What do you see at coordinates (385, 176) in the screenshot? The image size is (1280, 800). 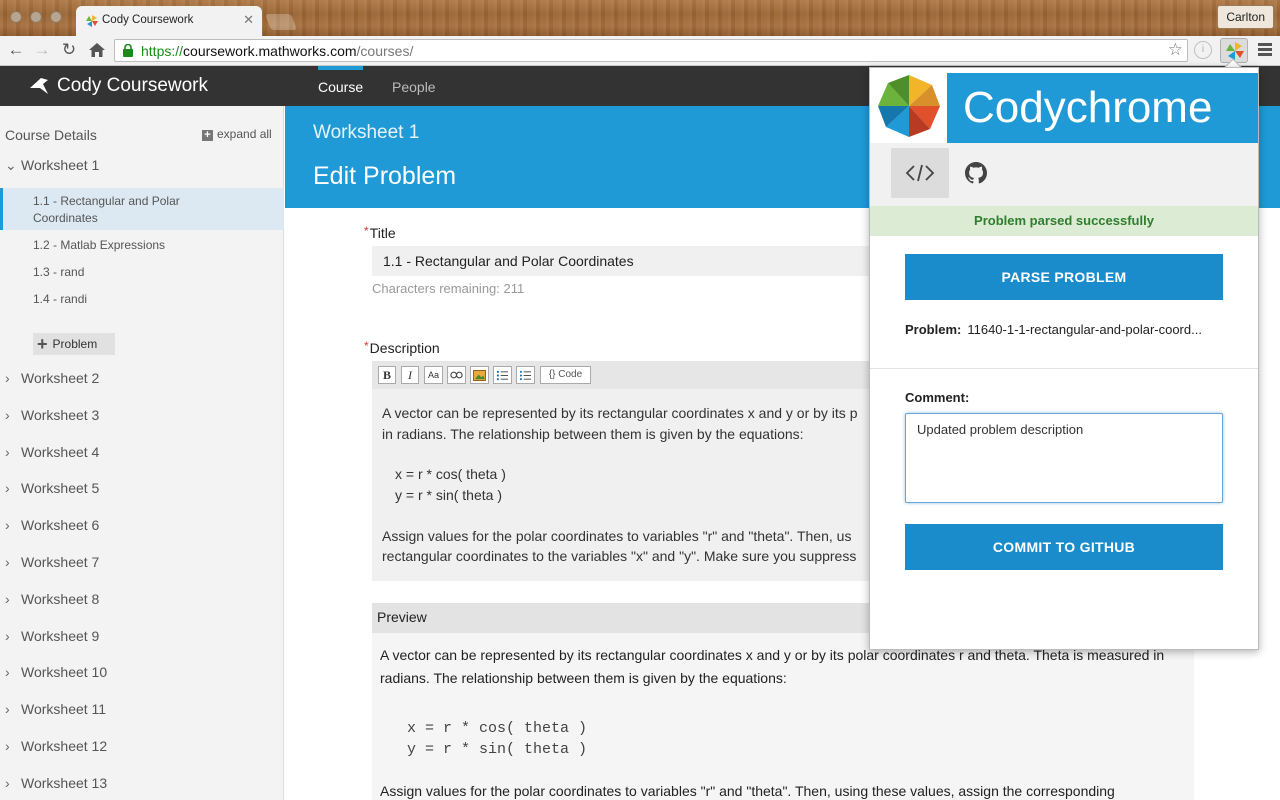 I see `page-title: Edit Problem` at bounding box center [385, 176].